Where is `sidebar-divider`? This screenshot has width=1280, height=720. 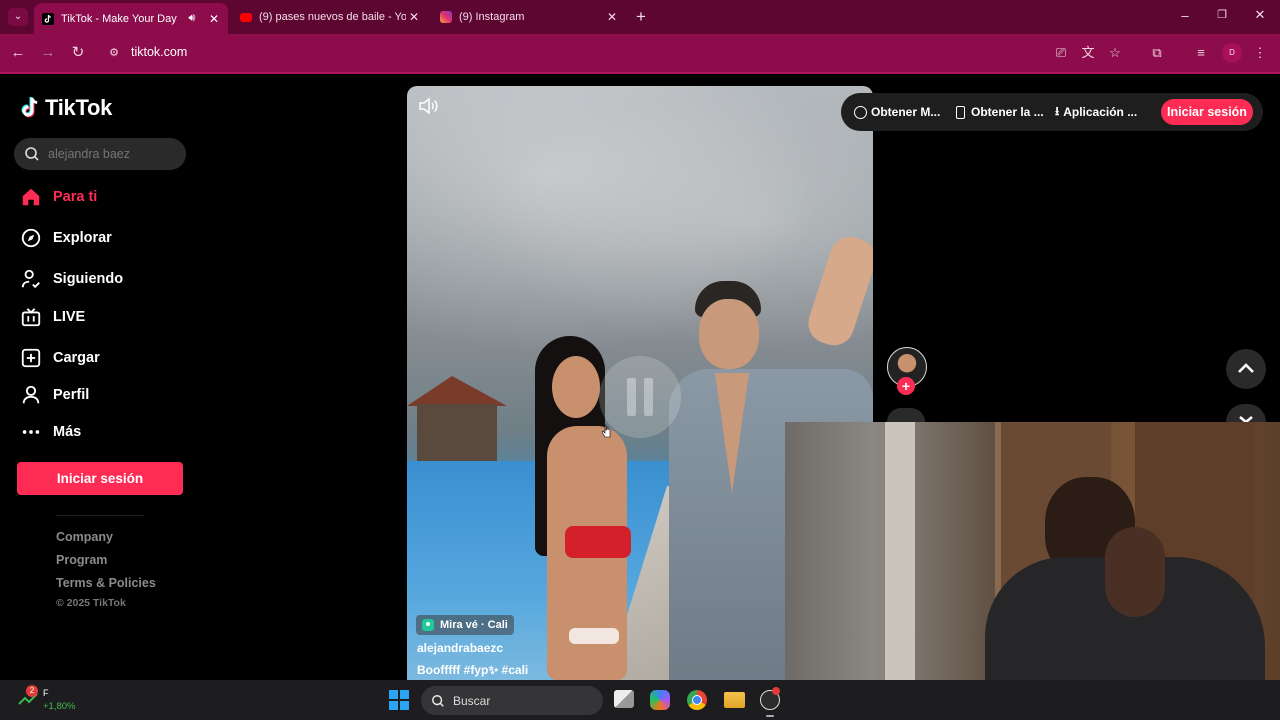 sidebar-divider is located at coordinates (100, 515).